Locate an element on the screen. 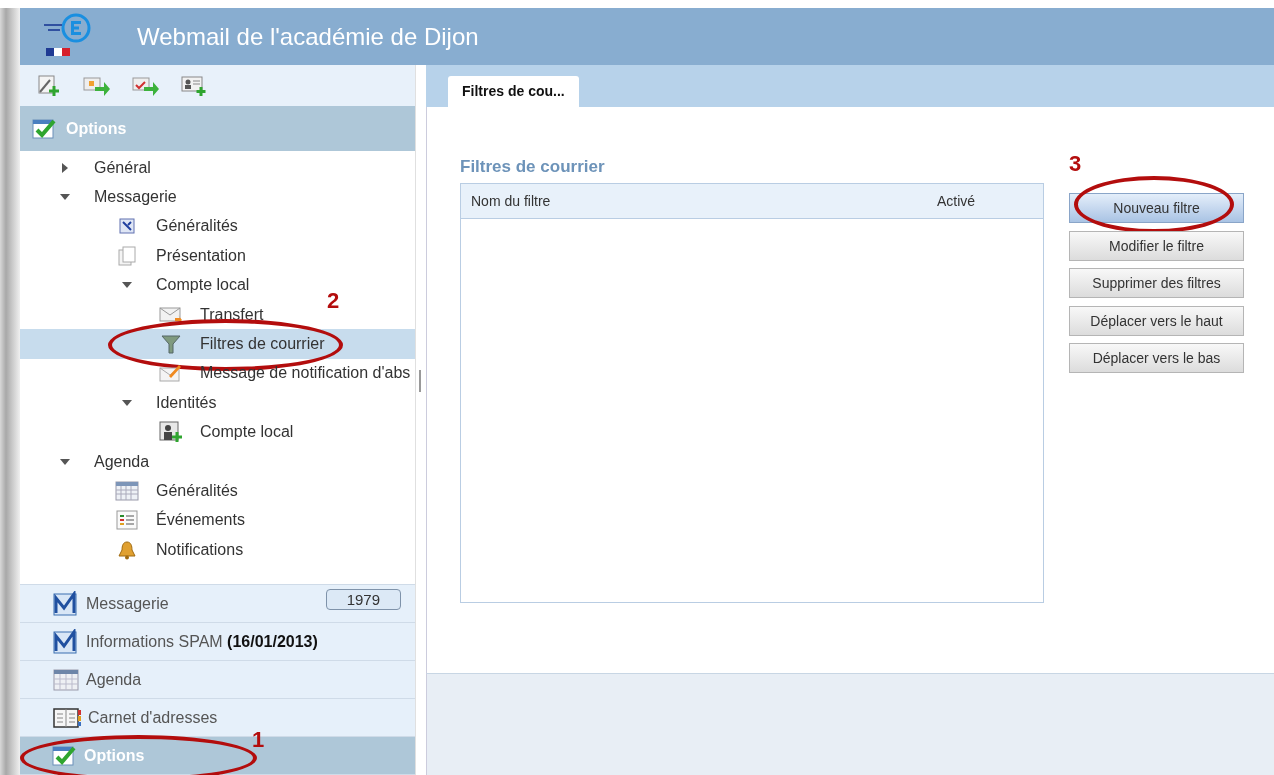 The height and width of the screenshot is (775, 1274). tree-item: Présentation is located at coordinates (133, 256).